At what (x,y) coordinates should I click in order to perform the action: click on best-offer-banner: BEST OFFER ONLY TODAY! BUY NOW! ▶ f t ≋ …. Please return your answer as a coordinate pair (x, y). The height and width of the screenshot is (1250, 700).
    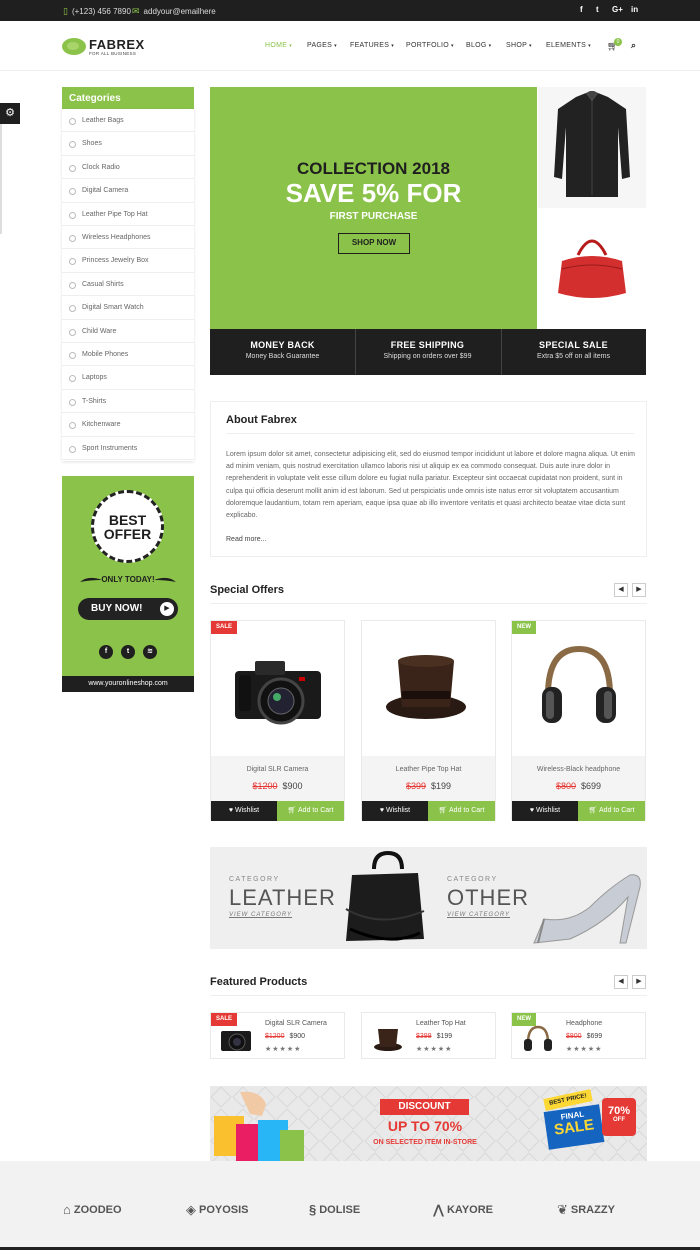
    Looking at the image, I should click on (128, 584).